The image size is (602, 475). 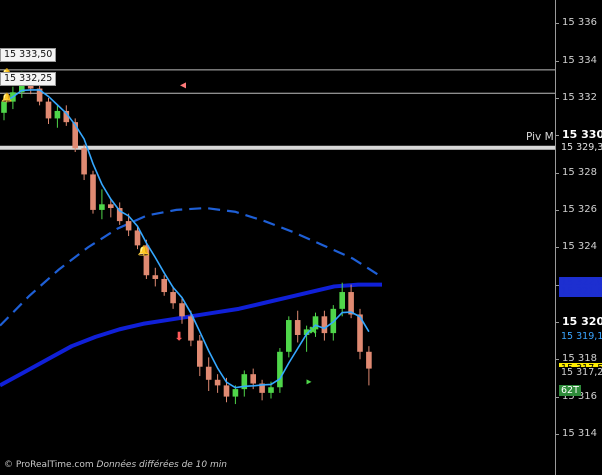 What do you see at coordinates (580, 337) in the screenshot?
I see `price-tag: 15 319,18` at bounding box center [580, 337].